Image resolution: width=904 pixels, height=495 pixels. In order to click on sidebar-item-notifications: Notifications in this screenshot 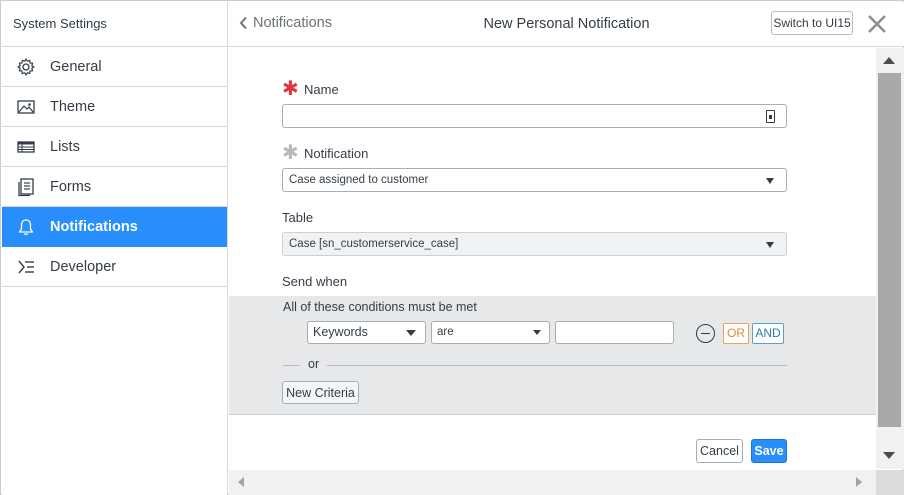, I will do `click(114, 227)`.